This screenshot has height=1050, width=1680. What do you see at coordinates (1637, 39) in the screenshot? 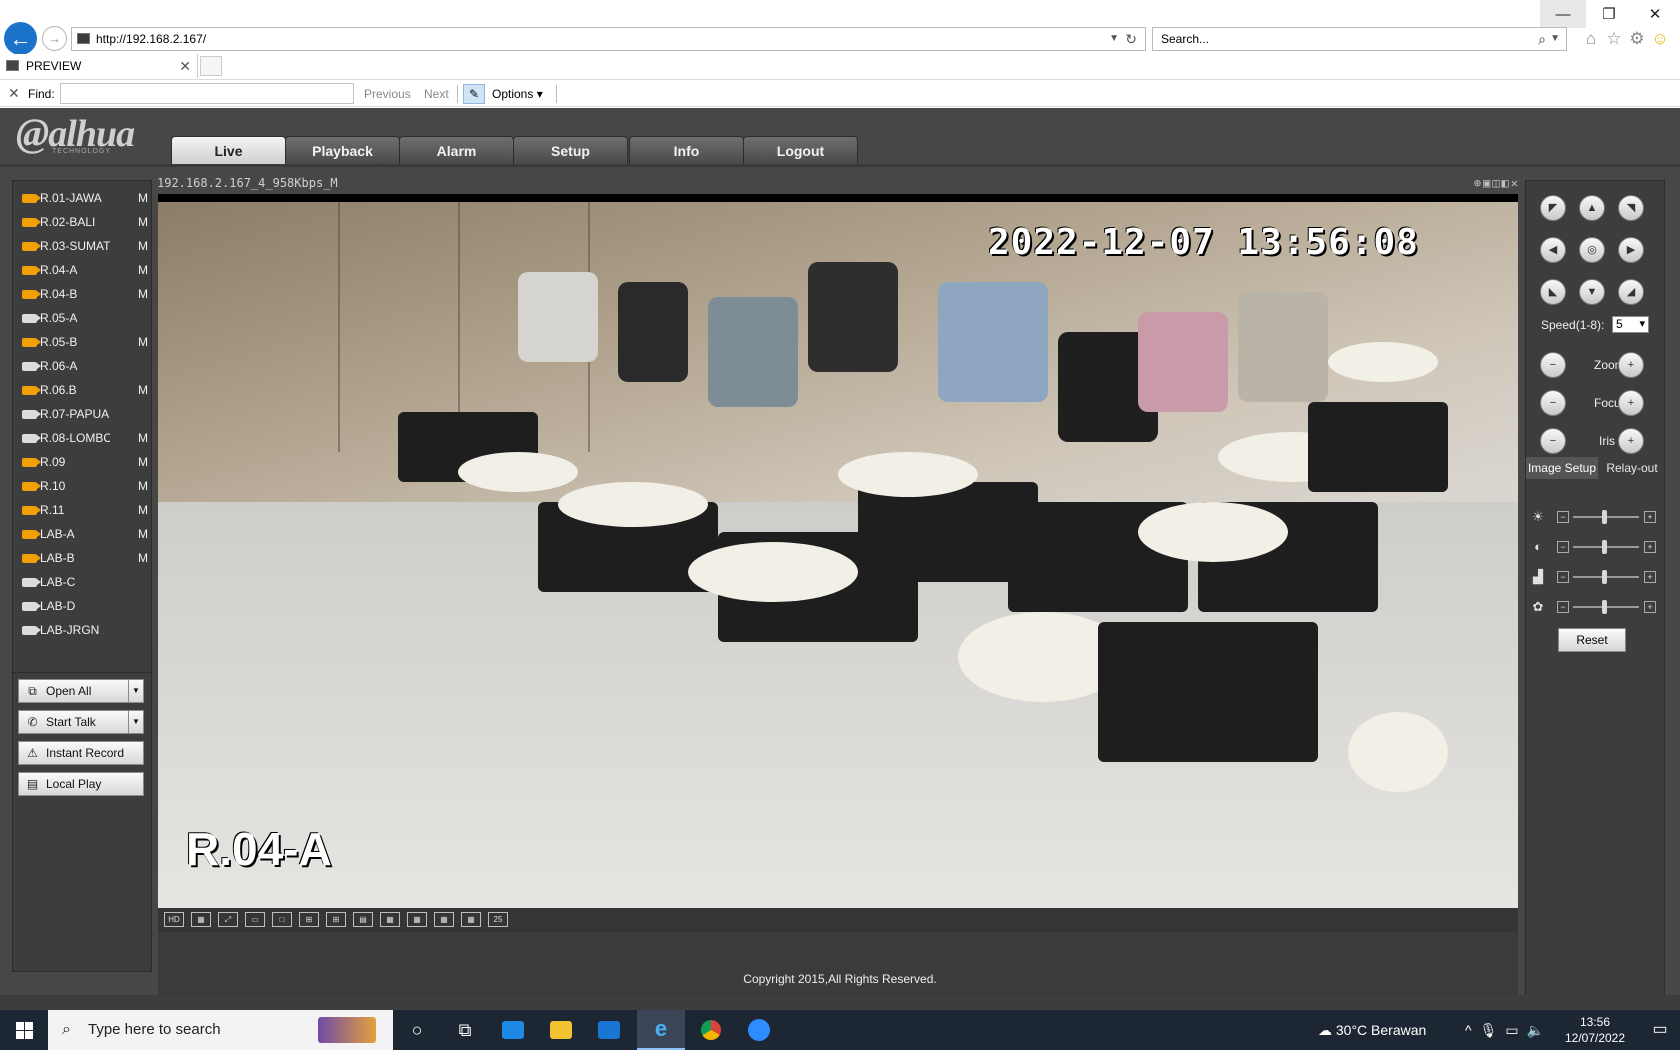
I see `settings-gear-icon: ⚙` at bounding box center [1637, 39].